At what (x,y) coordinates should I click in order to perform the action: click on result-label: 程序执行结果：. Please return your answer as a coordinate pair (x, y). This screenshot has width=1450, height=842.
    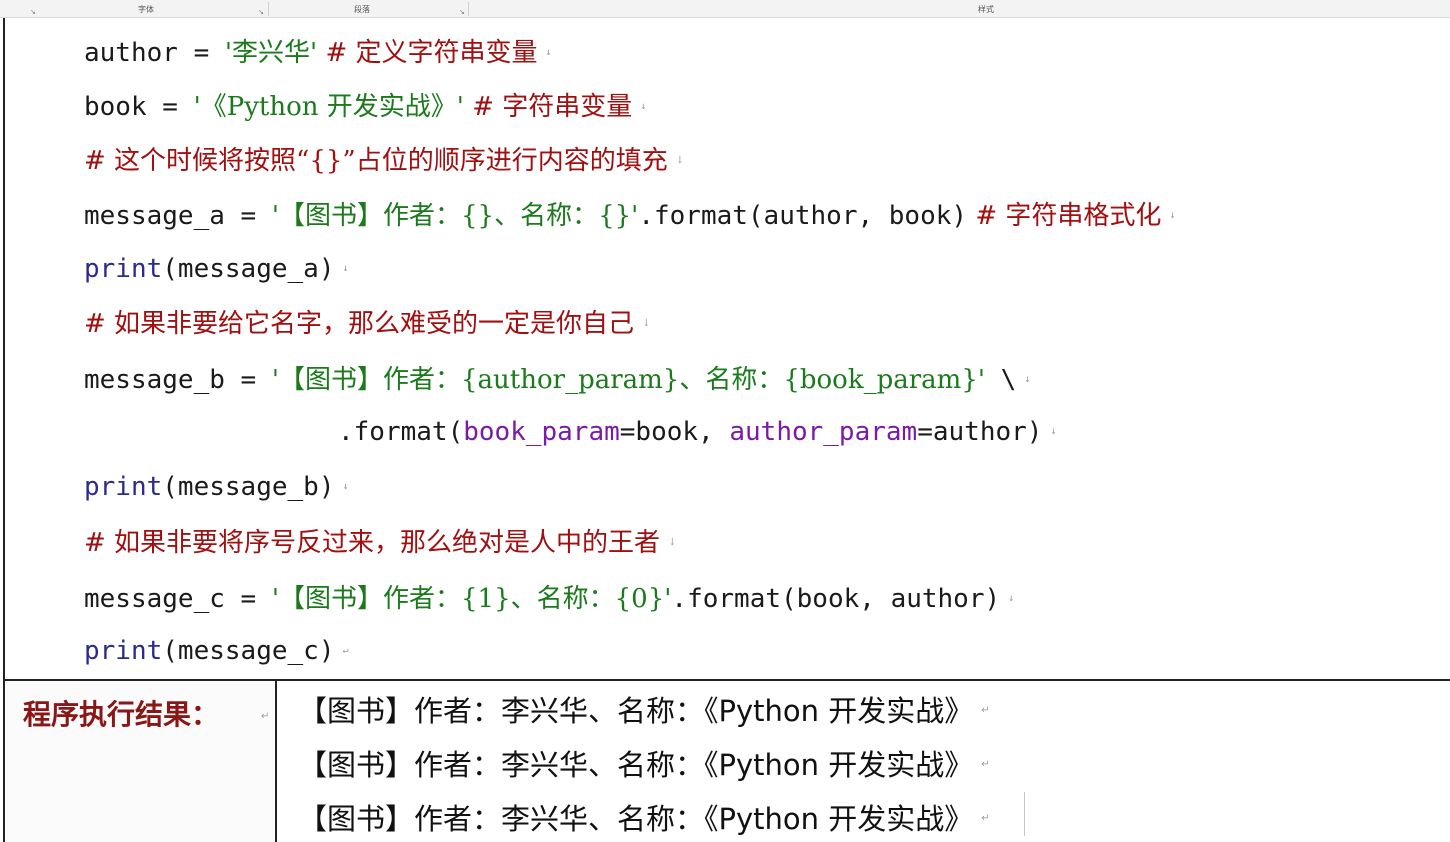
    Looking at the image, I should click on (121, 714).